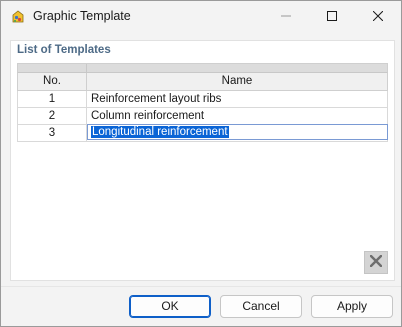 Image resolution: width=402 pixels, height=327 pixels. I want to click on delete-template-button, so click(376, 262).